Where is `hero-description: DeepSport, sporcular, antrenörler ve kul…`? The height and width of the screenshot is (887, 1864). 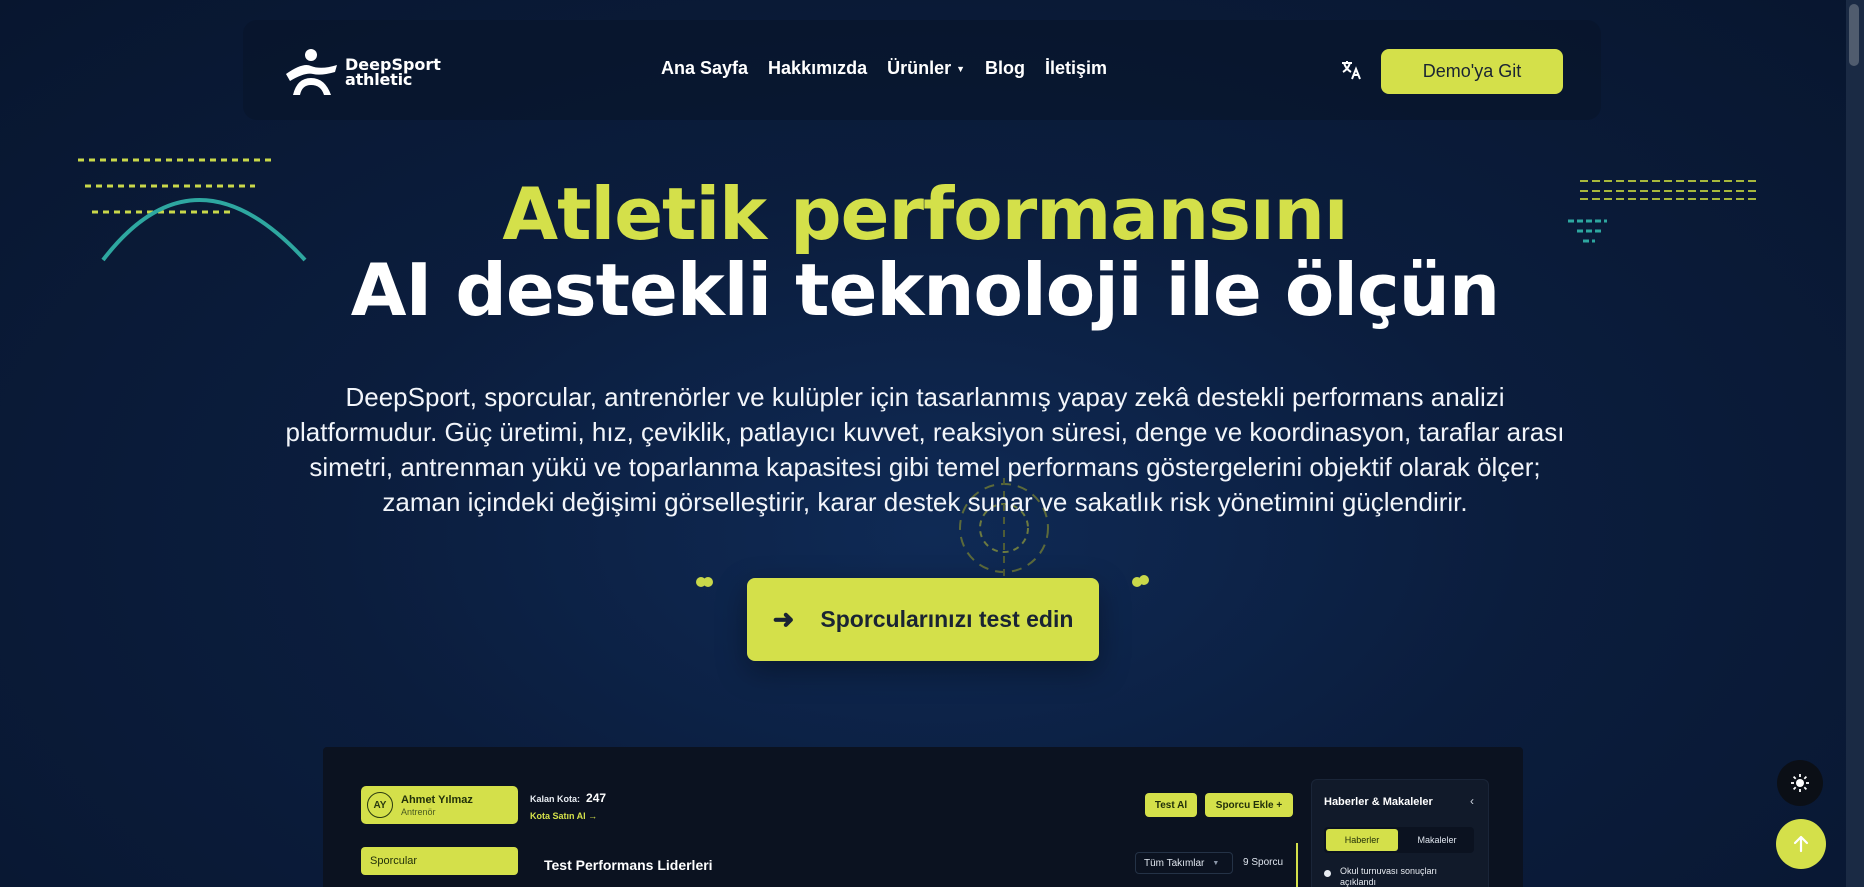 hero-description: DeepSport, sporcular, antrenörler ve kul… is located at coordinates (925, 449).